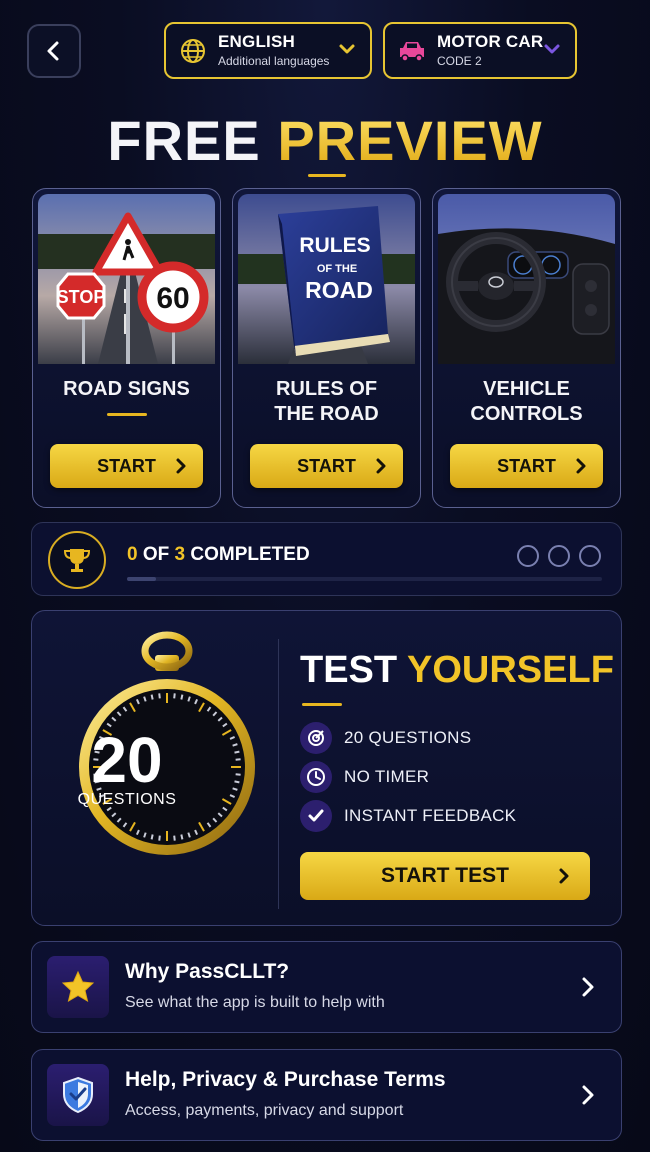 The image size is (650, 1152). I want to click on card-label: ROAD SIGNS, so click(126, 389).